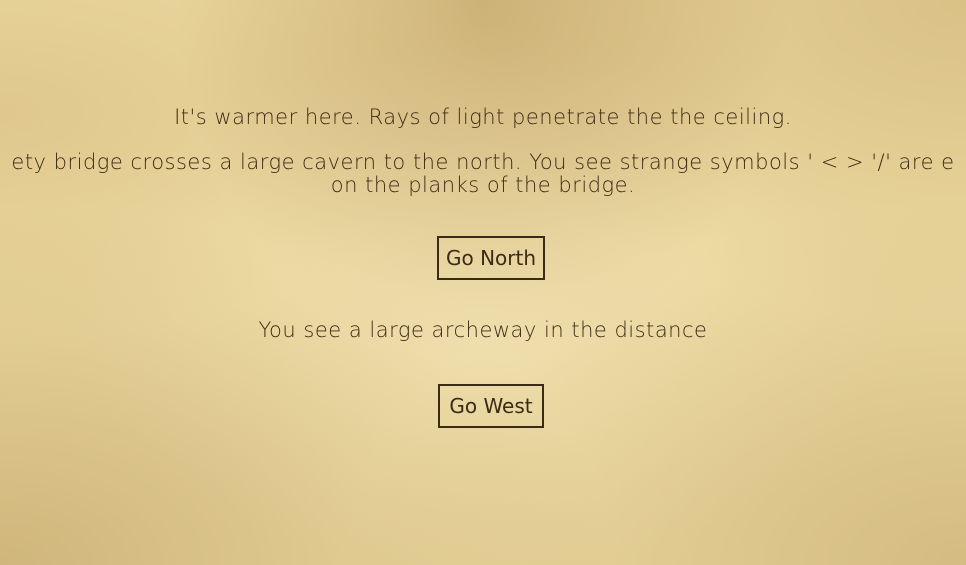 This screenshot has height=565, width=966. I want to click on go-west-button: Go West, so click(491, 406).